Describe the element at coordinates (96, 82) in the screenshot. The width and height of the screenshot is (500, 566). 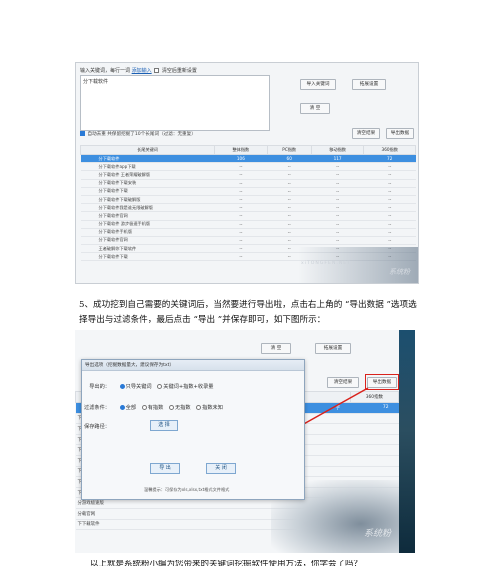
I see `keyword-value: 分下载软件` at that location.